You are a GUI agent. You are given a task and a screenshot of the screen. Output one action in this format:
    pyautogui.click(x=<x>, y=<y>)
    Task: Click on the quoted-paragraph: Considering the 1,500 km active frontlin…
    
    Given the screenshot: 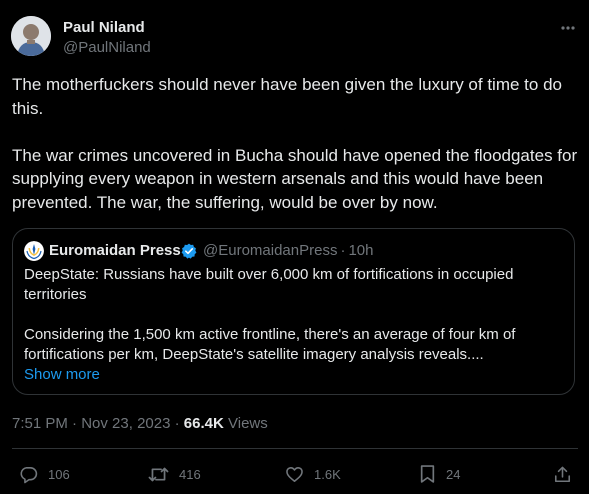 What is the action you would take?
    pyautogui.click(x=270, y=344)
    